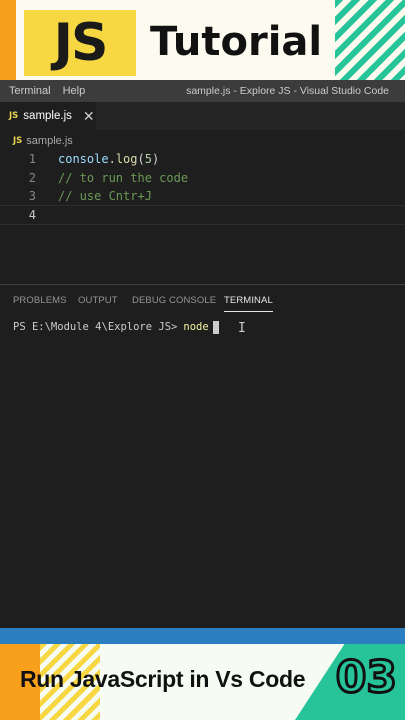 The height and width of the screenshot is (720, 405). I want to click on line-number: 4, so click(32, 215).